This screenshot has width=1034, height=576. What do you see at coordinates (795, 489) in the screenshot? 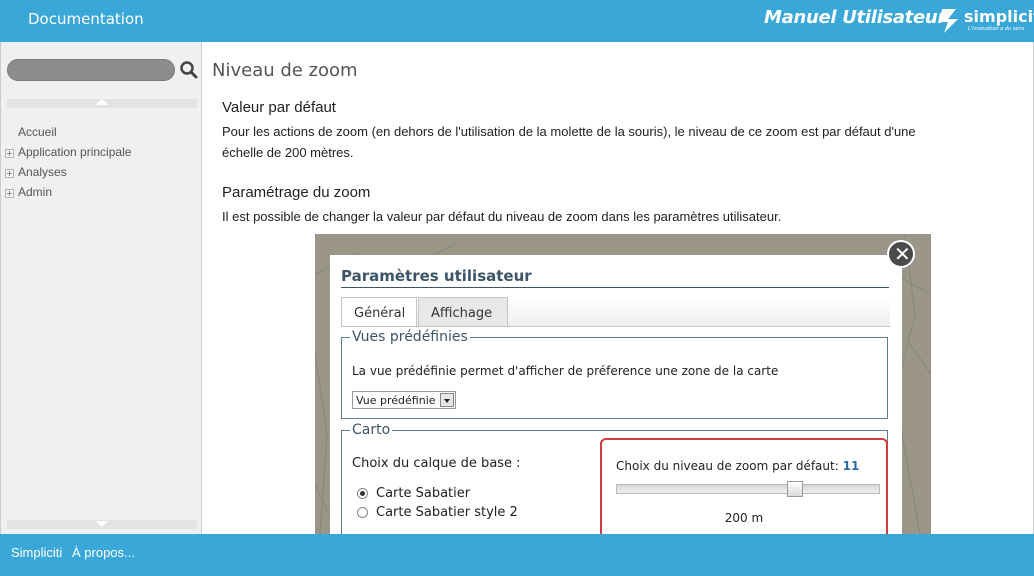
I see `zoom-slider-handle` at bounding box center [795, 489].